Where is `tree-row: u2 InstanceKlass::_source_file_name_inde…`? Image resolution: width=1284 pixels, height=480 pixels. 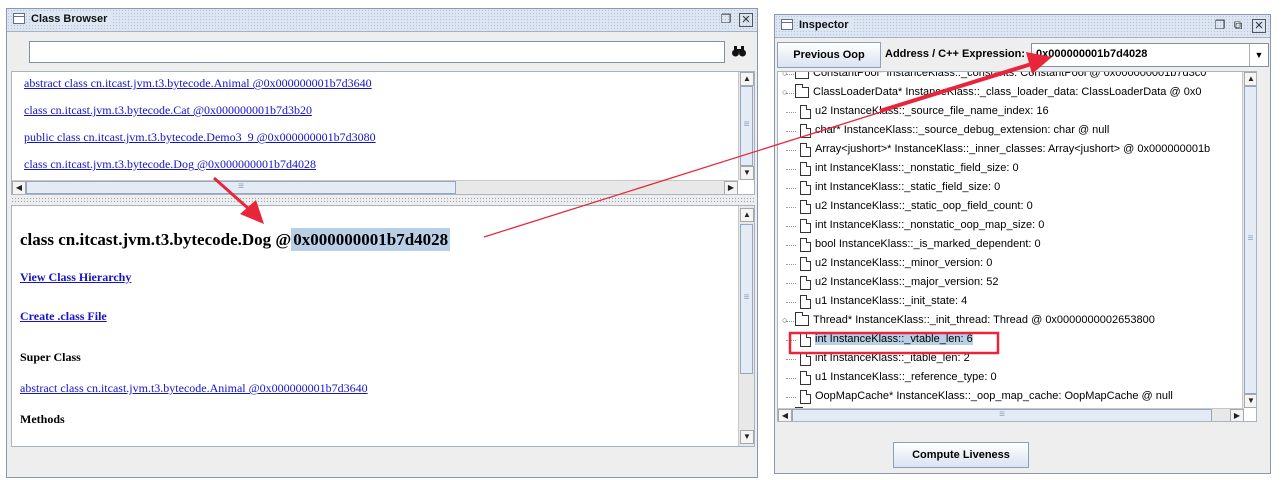
tree-row: u2 InstanceKlass::_source_file_name_inde… is located at coordinates (1010, 112).